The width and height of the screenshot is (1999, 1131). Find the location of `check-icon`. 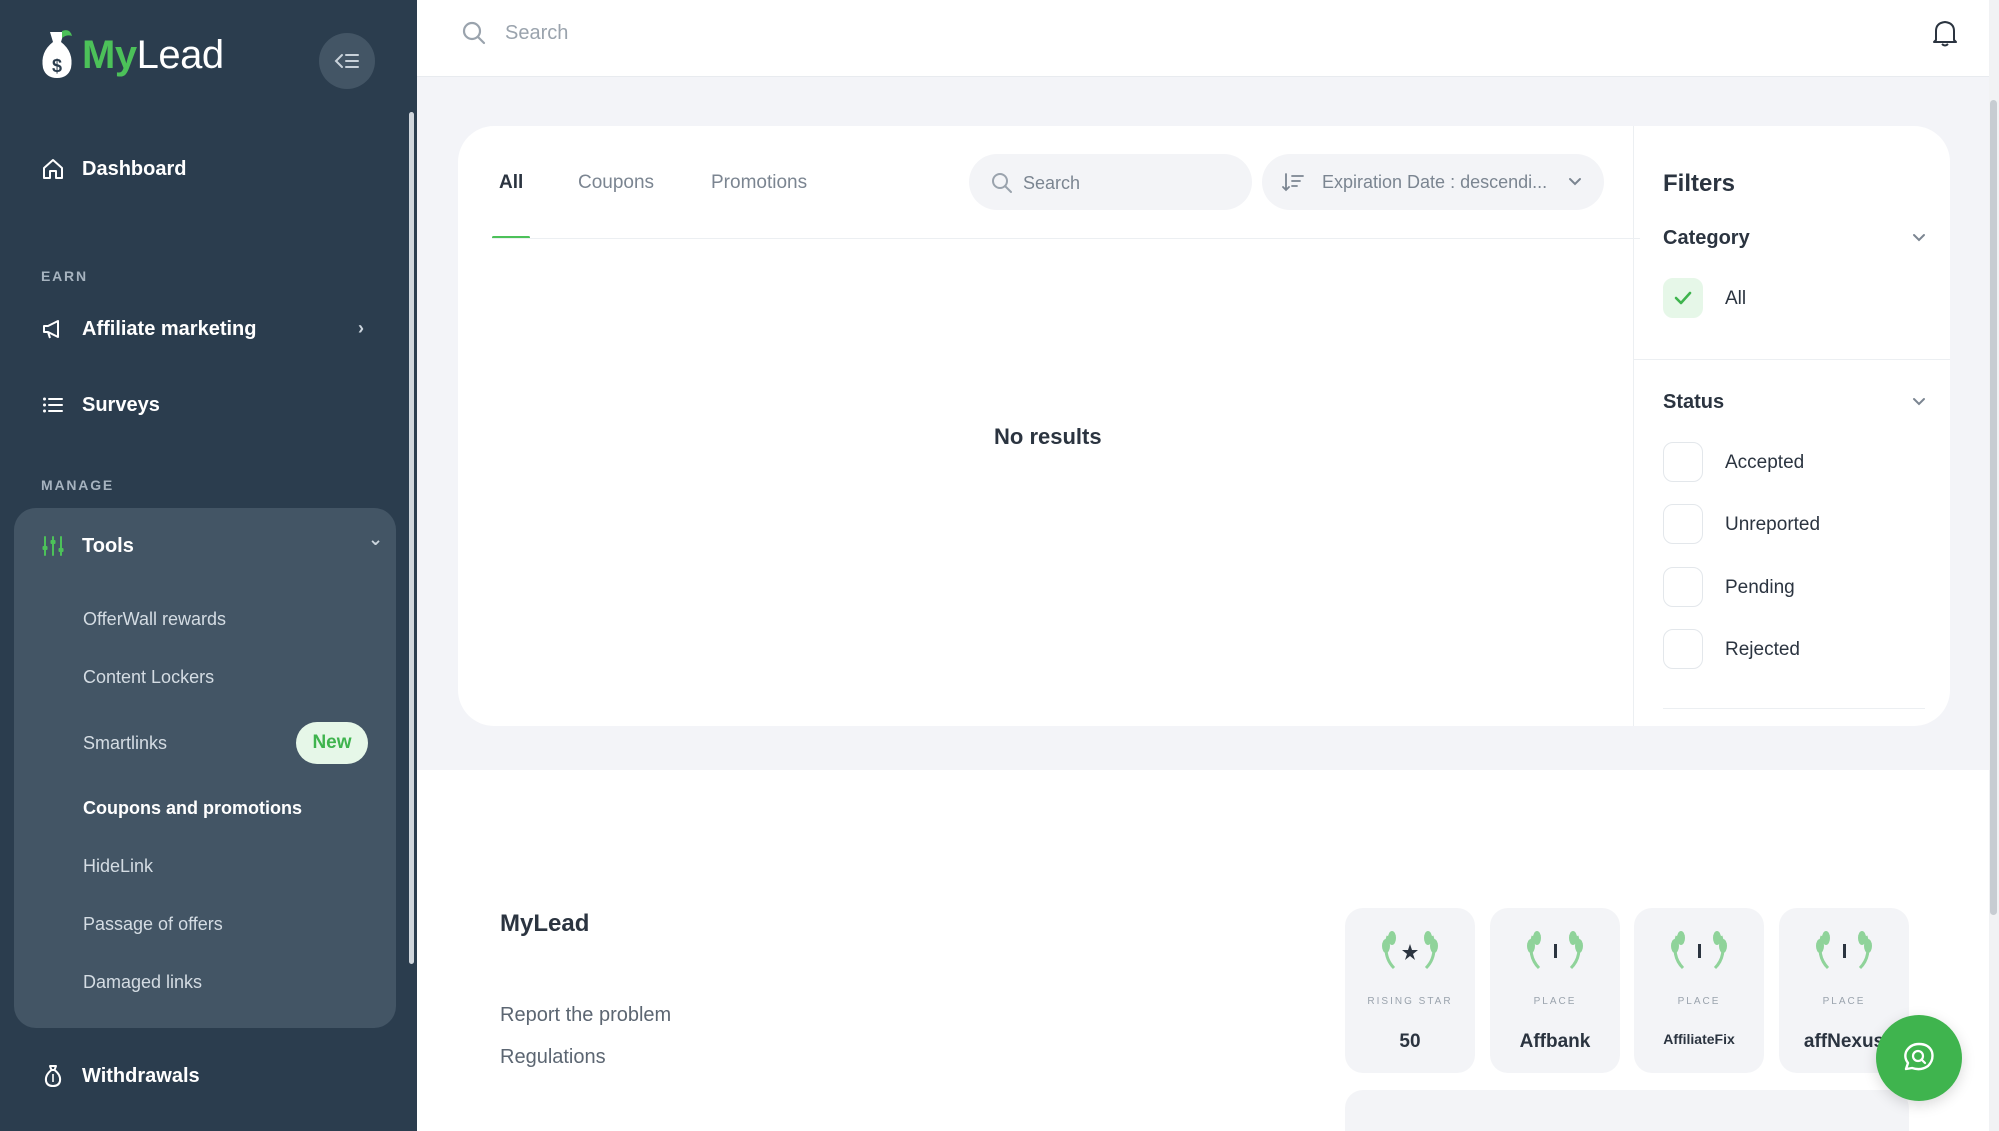

check-icon is located at coordinates (1683, 298).